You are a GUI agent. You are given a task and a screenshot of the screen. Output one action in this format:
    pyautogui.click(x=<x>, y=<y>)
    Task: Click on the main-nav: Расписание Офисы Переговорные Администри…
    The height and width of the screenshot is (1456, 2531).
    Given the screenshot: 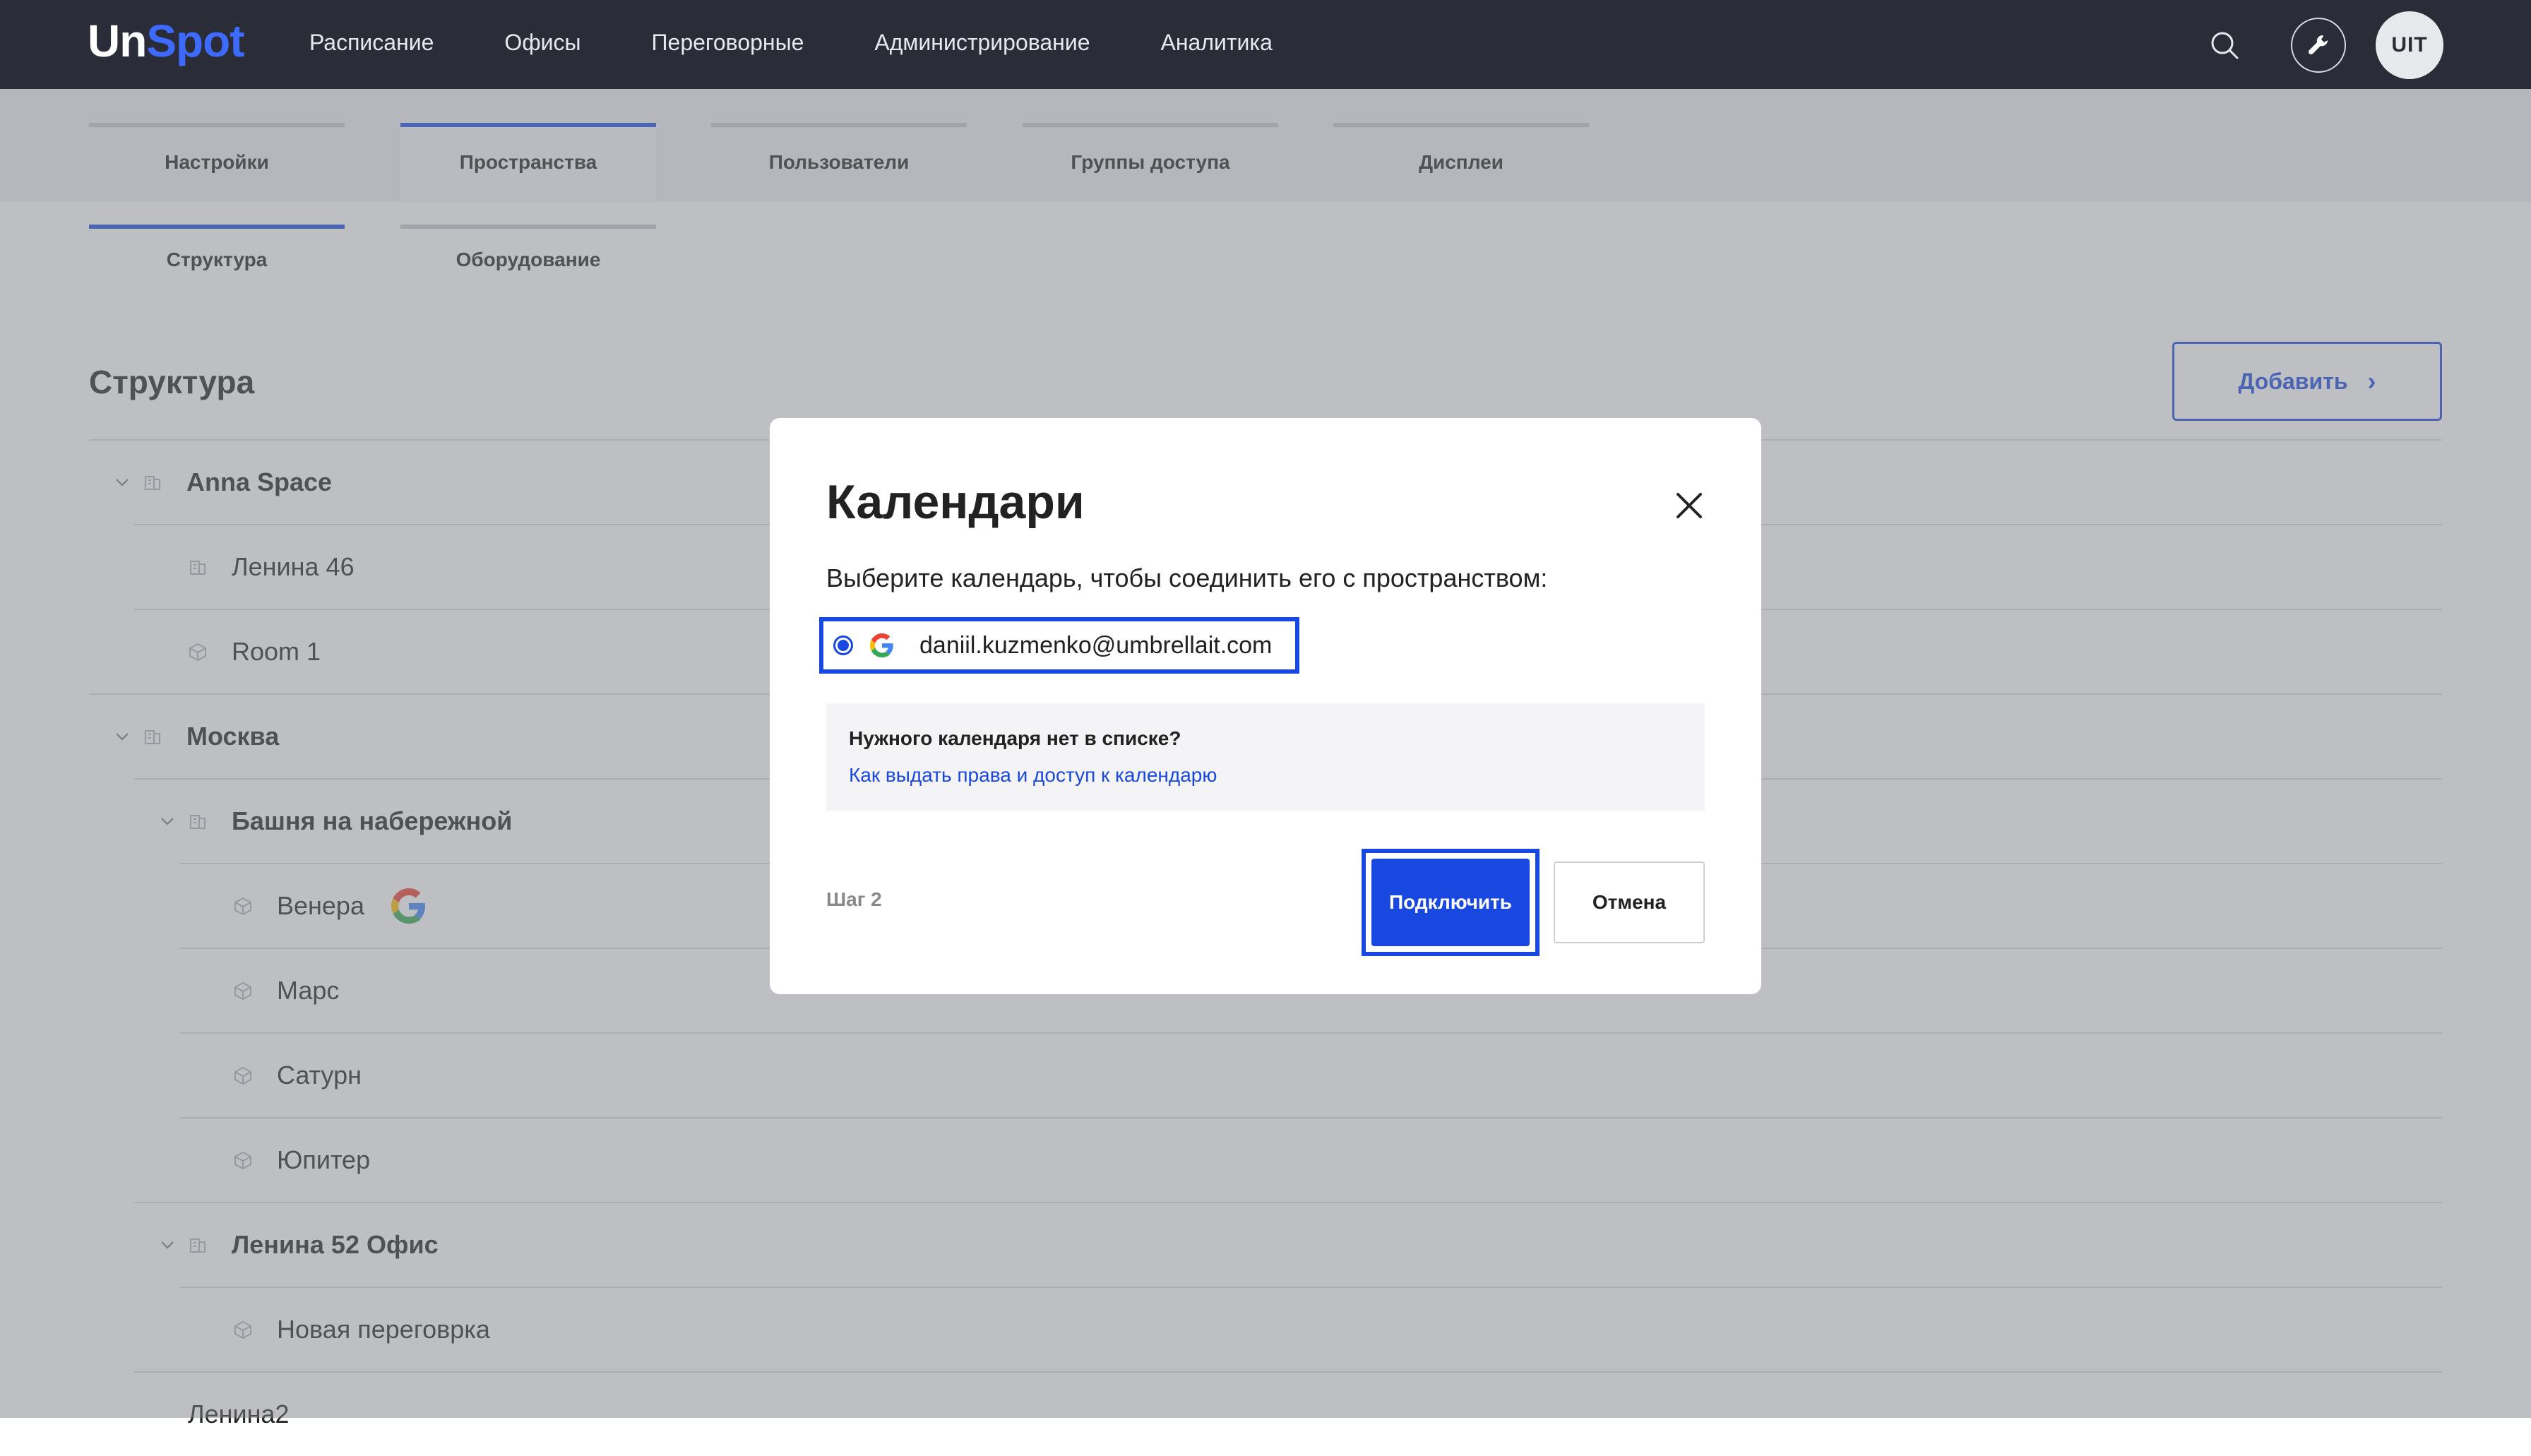 What is the action you would take?
    pyautogui.click(x=826, y=42)
    